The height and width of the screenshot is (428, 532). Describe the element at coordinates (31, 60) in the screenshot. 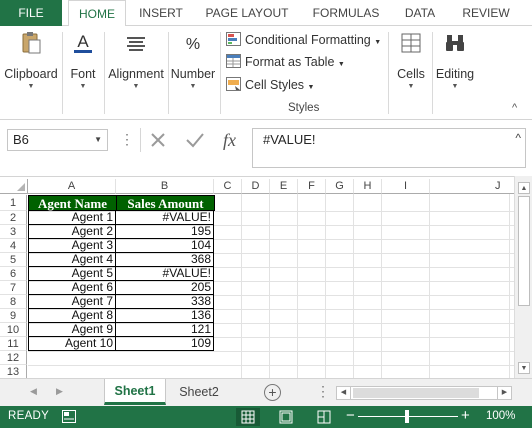

I see `clipboard-button: Clipboard ▼` at that location.